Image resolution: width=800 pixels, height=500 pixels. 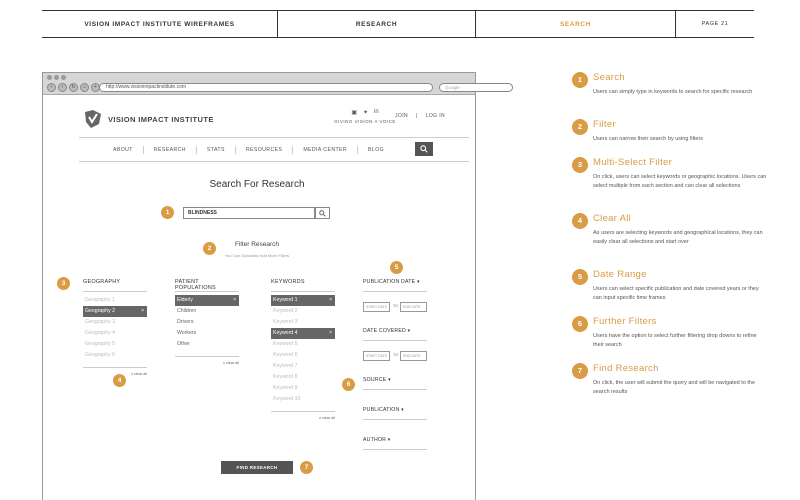 I want to click on list-item: Keyword 7, so click(x=303, y=366).